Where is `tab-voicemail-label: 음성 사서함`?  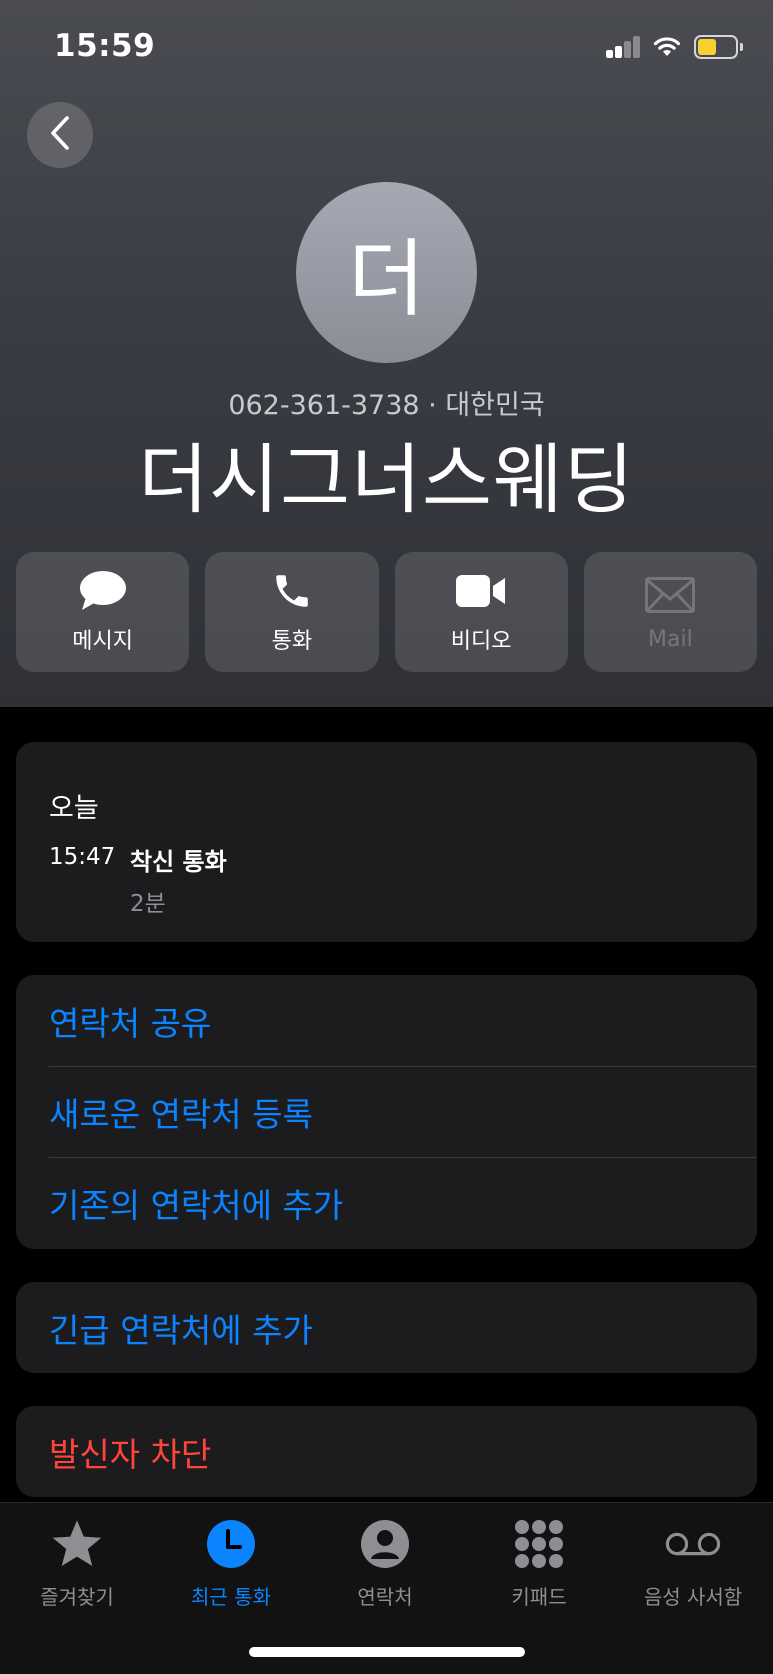
tab-voicemail-label: 음성 사서함 is located at coordinates (693, 1597).